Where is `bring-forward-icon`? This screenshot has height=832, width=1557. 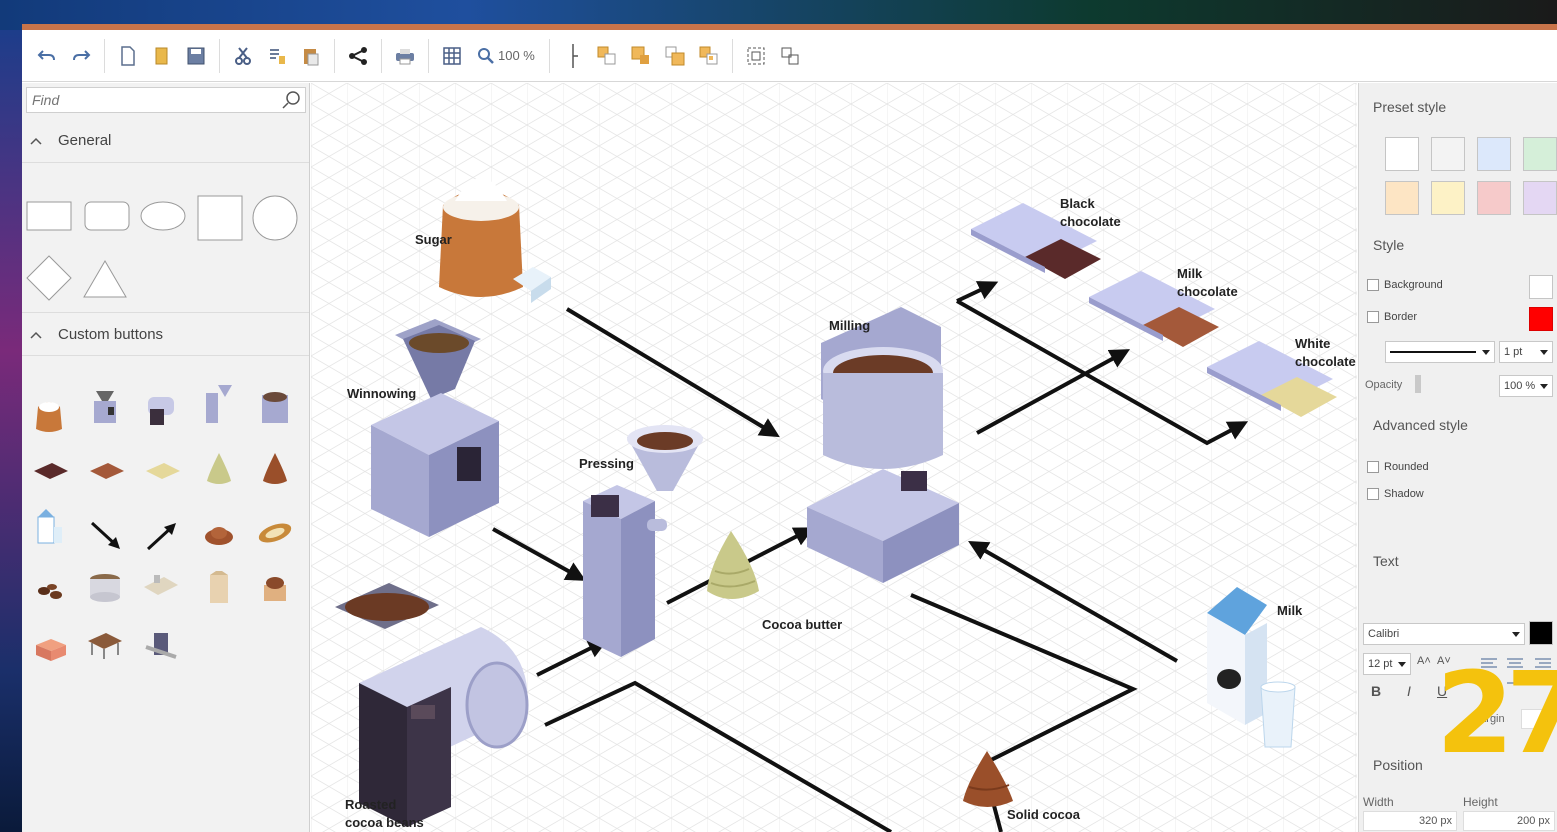
bring-forward-icon is located at coordinates (641, 56).